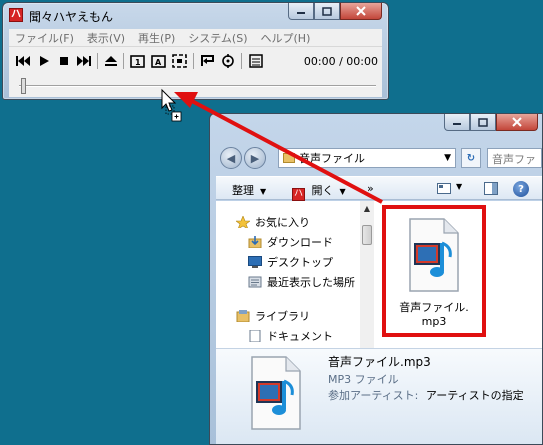  I want to click on download-icon, so click(255, 242).